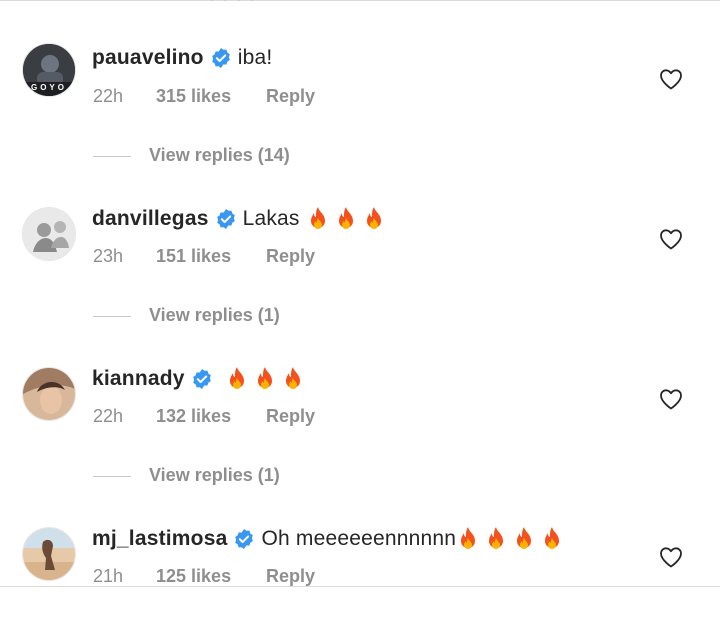  I want to click on bottom-divider, so click(360, 586).